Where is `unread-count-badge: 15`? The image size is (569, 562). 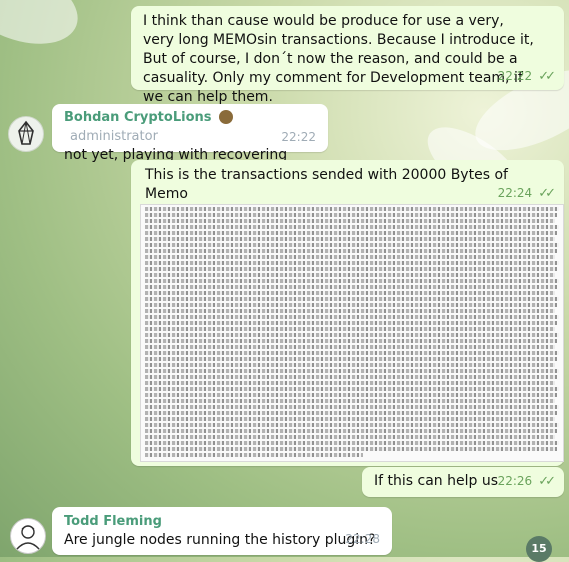 unread-count-badge: 15 is located at coordinates (539, 549).